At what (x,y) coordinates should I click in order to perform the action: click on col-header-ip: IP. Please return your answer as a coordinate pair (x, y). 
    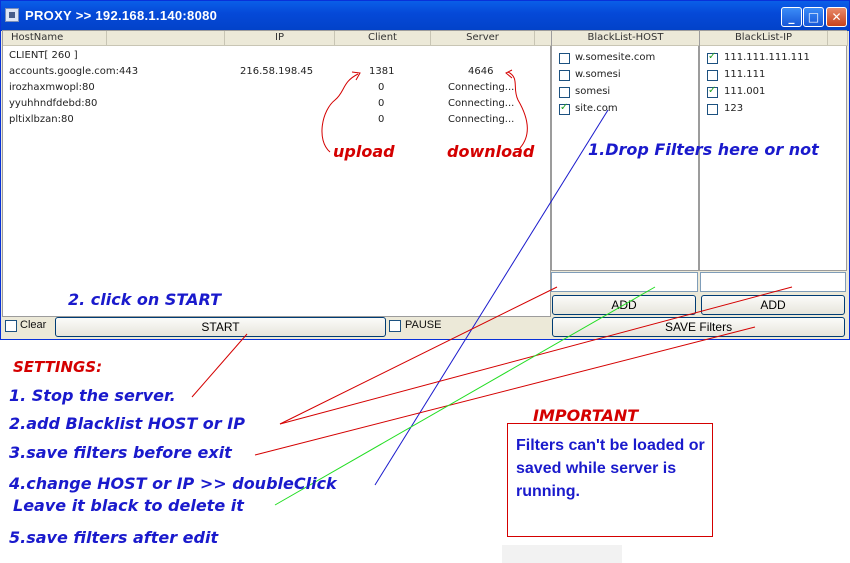
    Looking at the image, I should click on (280, 38).